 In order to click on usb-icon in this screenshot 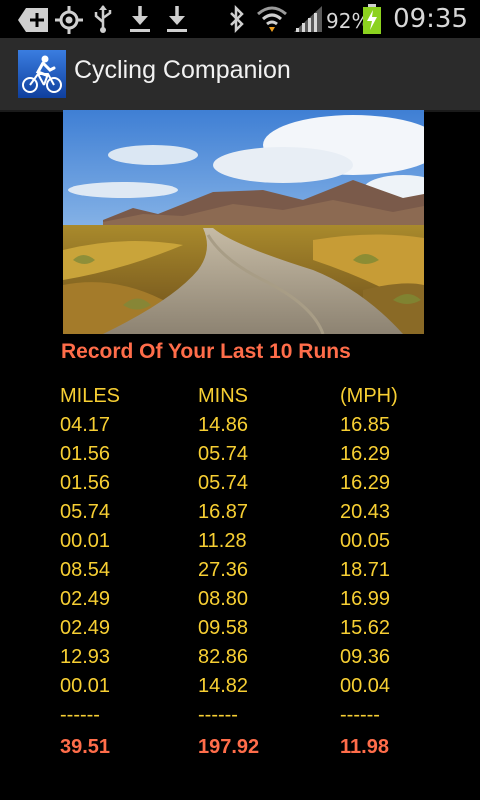, I will do `click(103, 19)`.